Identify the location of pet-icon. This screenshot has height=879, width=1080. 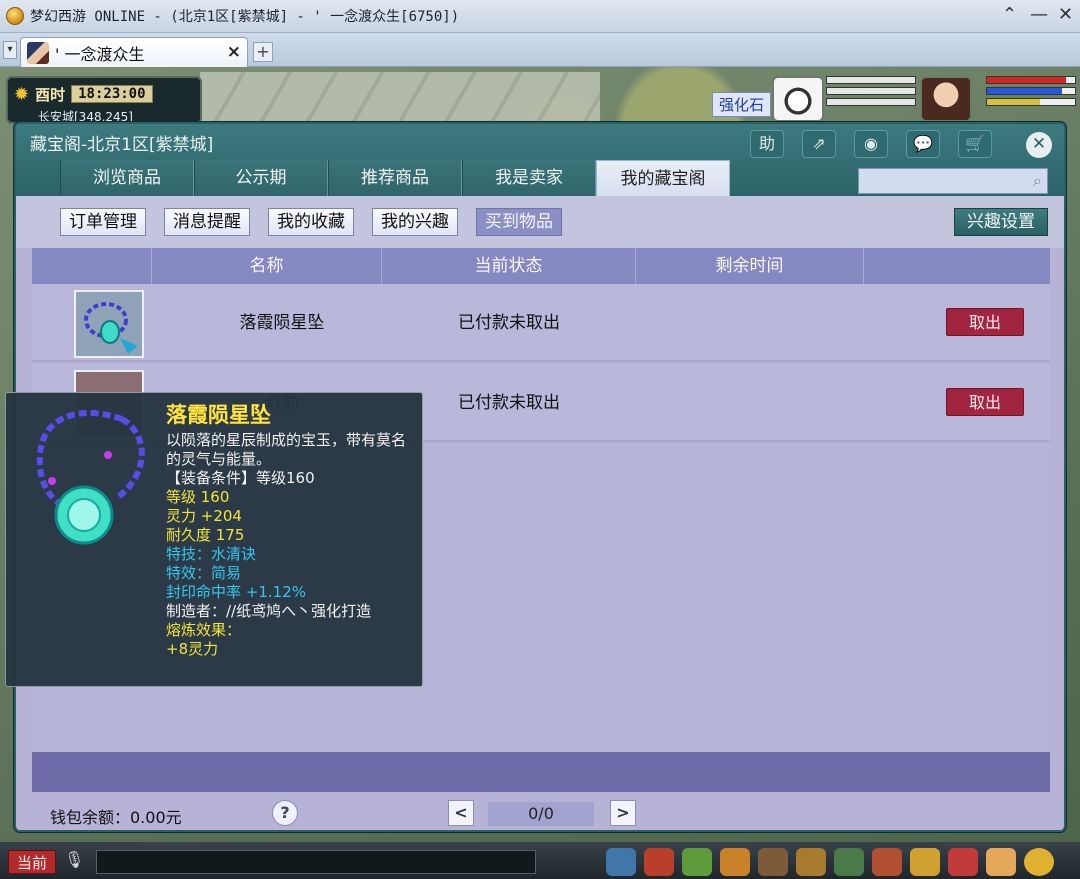
(811, 862).